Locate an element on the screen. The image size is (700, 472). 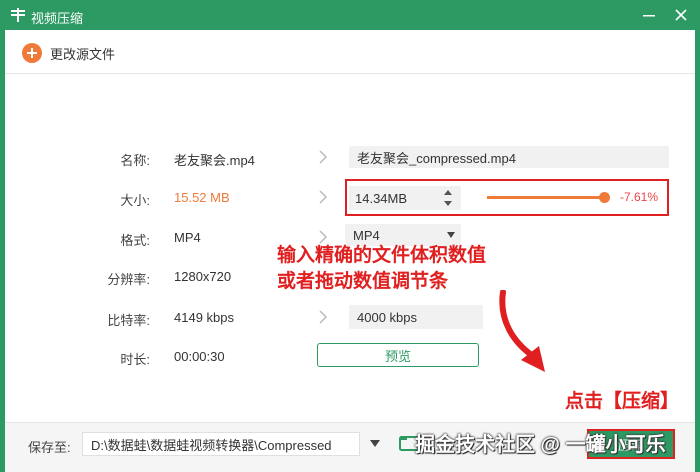
app-logo-icon is located at coordinates (18, 15).